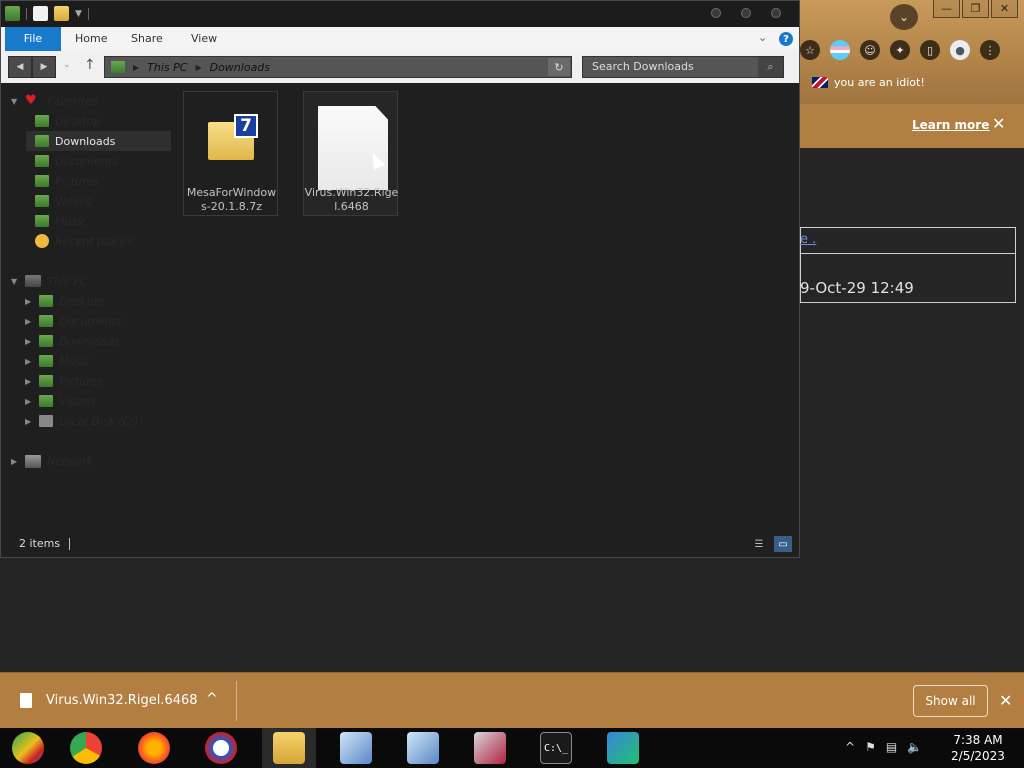 The height and width of the screenshot is (768, 1024). What do you see at coordinates (289, 748) in the screenshot?
I see `file-explorer-taskbar-icon` at bounding box center [289, 748].